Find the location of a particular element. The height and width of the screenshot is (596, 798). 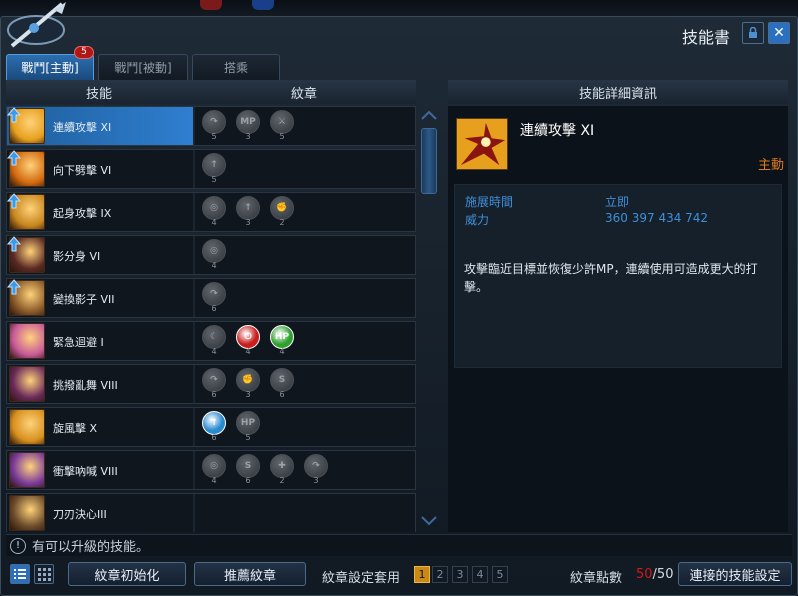

glyph-slot: MP 3 is located at coordinates (248, 127).